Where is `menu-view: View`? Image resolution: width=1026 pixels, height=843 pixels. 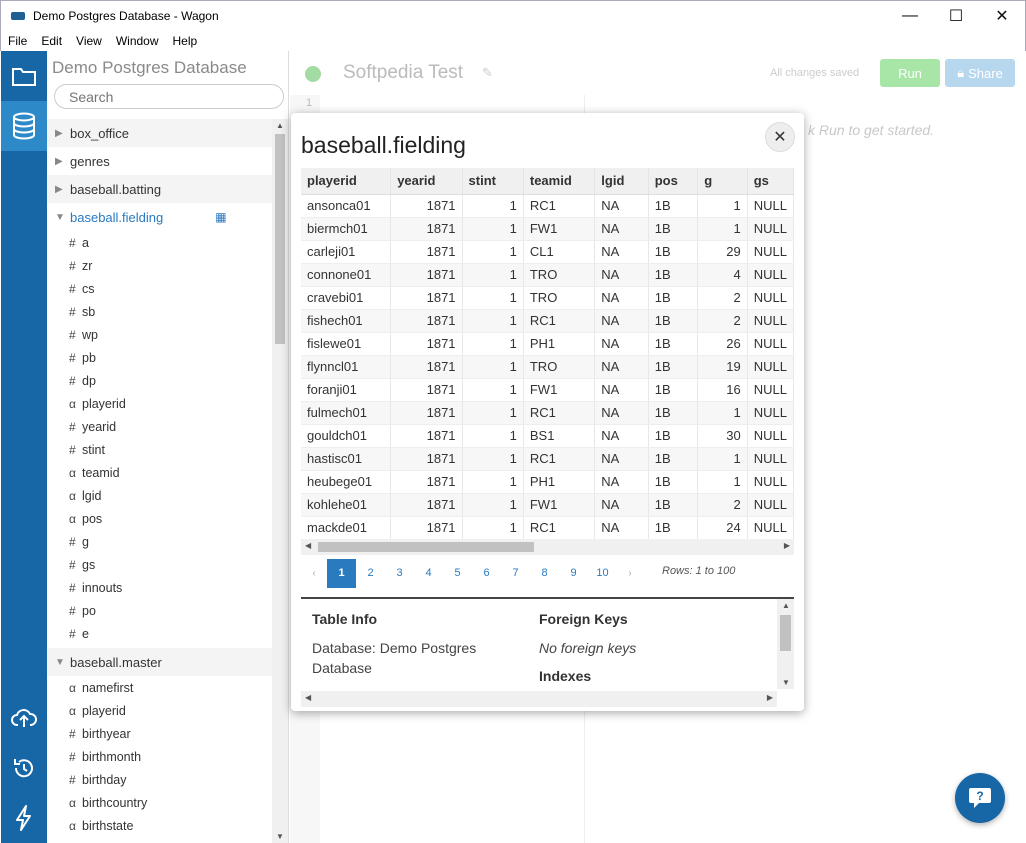 menu-view: View is located at coordinates (89, 41).